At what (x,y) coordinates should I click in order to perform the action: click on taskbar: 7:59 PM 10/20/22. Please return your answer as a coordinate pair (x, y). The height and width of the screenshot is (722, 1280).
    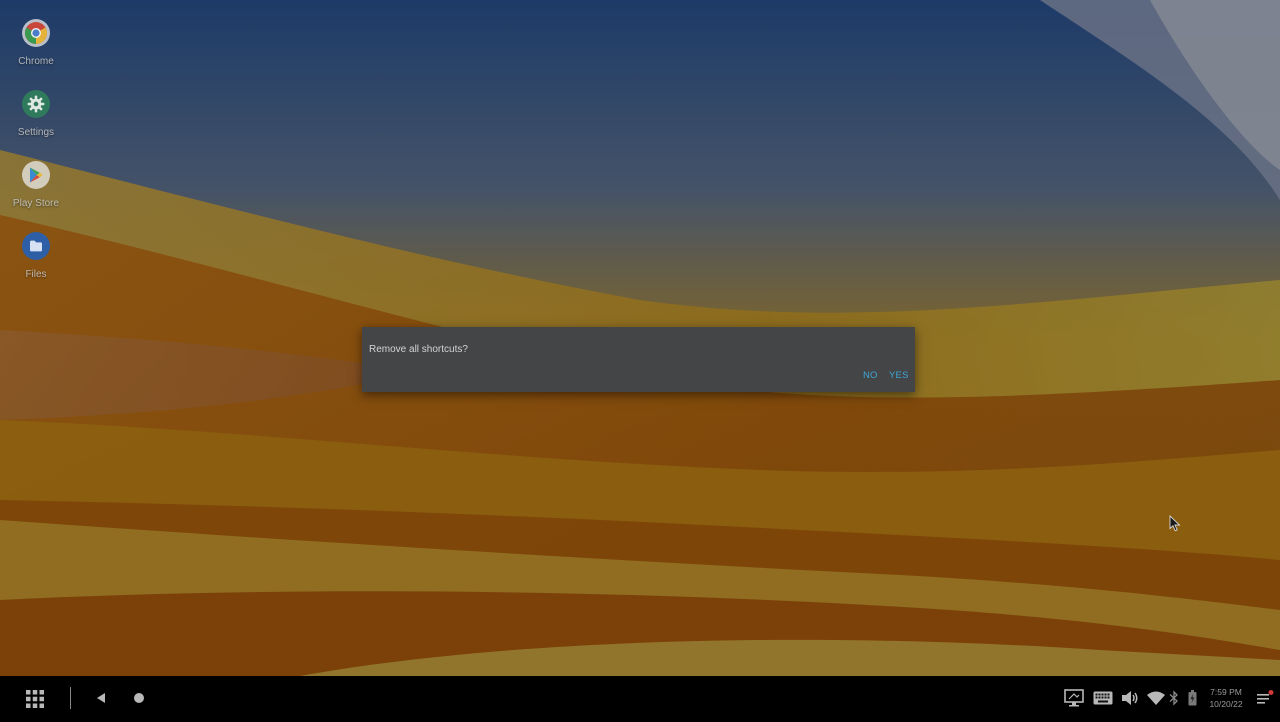
    Looking at the image, I should click on (640, 699).